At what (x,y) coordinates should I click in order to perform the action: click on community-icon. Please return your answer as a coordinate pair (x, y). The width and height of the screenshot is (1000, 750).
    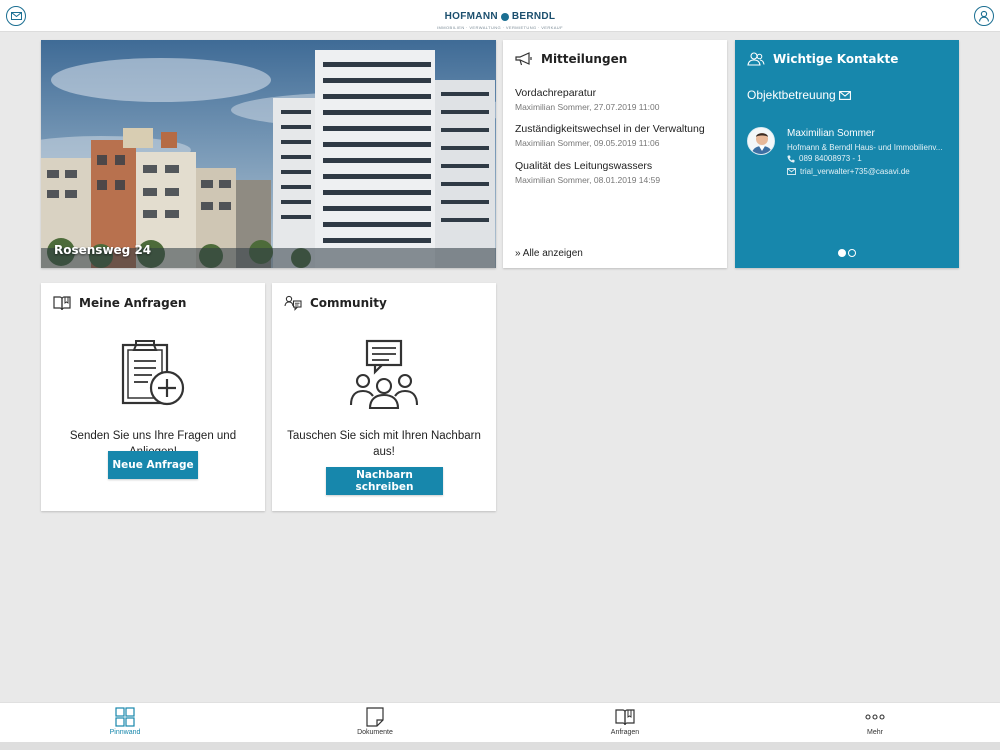
    Looking at the image, I should click on (293, 303).